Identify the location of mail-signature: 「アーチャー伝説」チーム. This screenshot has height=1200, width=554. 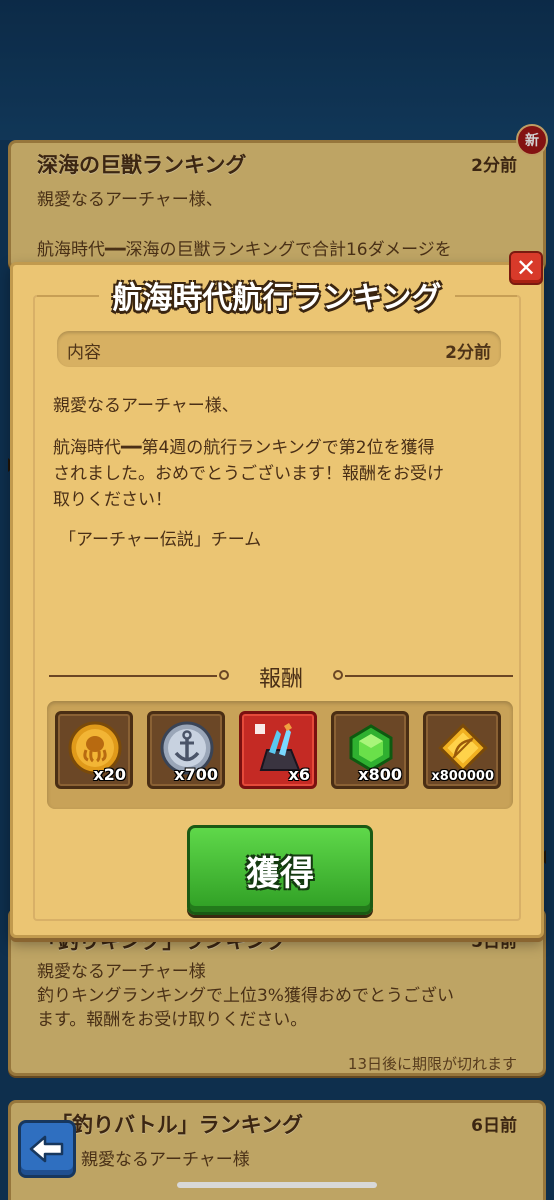
(160, 540).